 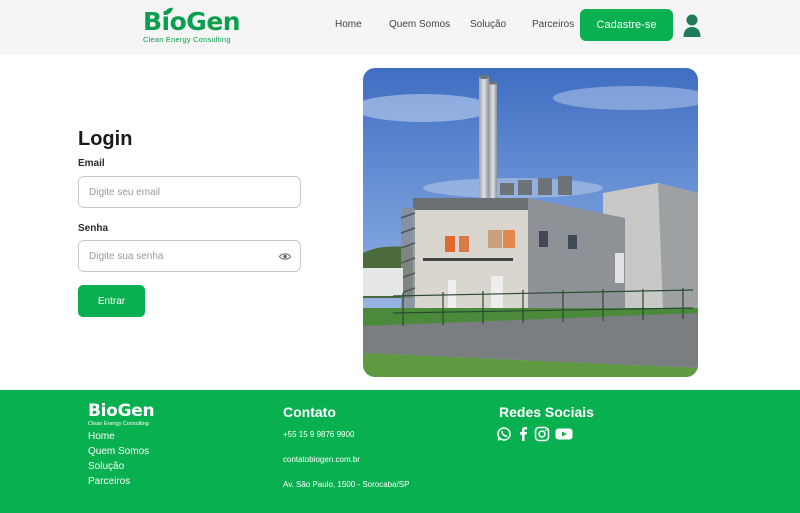 I want to click on password-field-wrapper, so click(x=189, y=256).